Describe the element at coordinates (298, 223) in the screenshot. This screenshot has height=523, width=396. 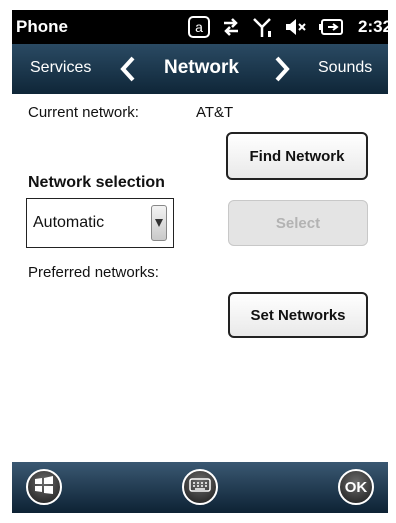
I see `select-button: Select` at that location.